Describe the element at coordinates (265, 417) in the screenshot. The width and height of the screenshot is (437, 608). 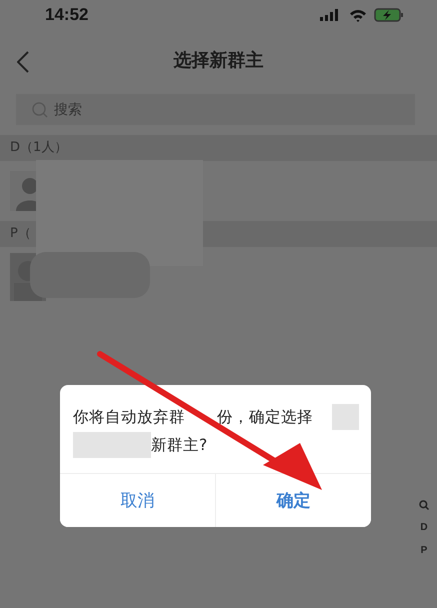
I see `dialog-message: 份，确定选择` at that location.